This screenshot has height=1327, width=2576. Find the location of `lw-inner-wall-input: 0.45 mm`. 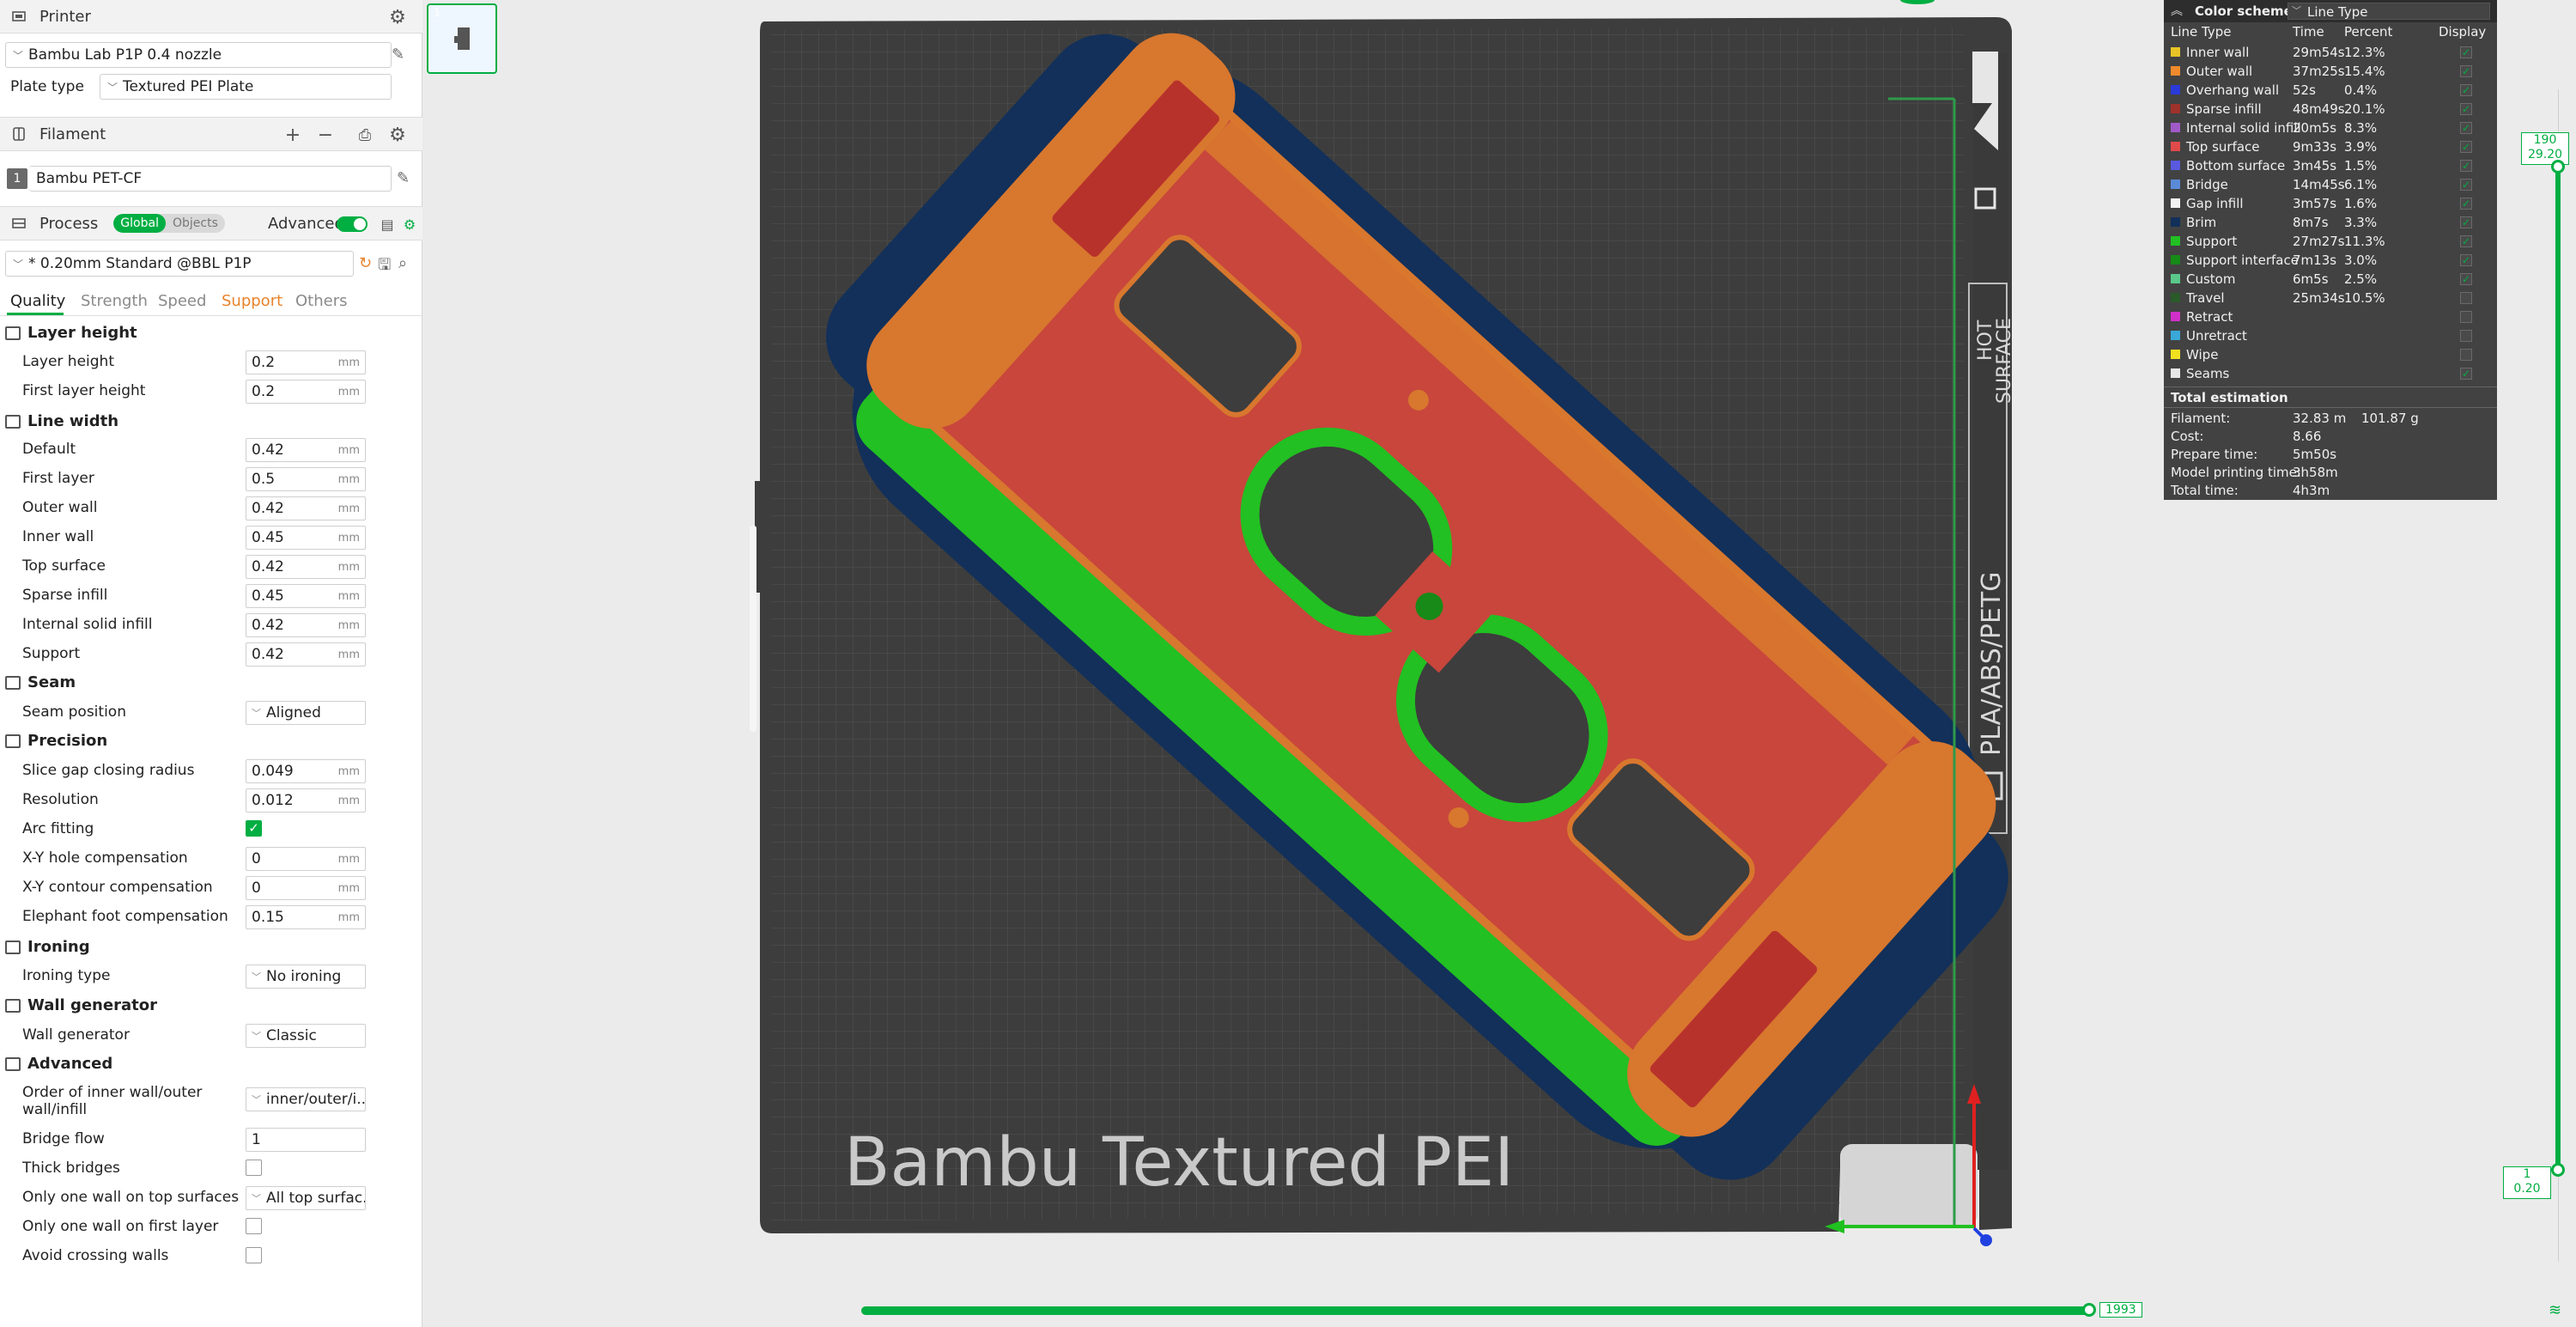

lw-inner-wall-input: 0.45 mm is located at coordinates (306, 538).